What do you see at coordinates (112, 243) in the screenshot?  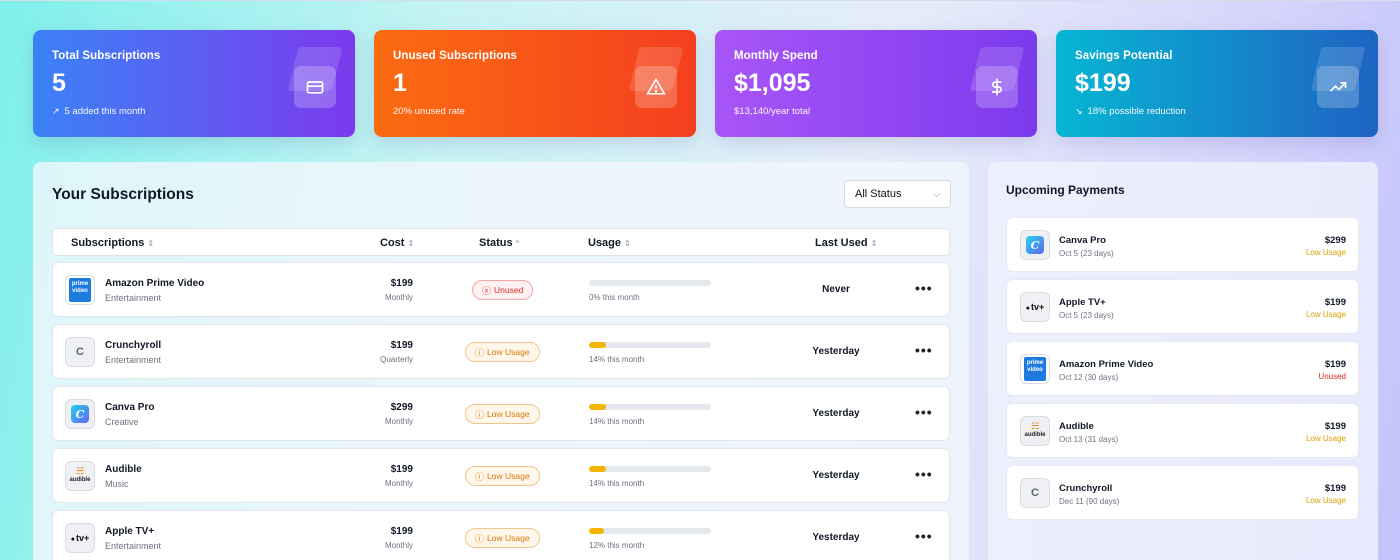 I see `column-header-subscriptions: Subscriptions ⇕` at bounding box center [112, 243].